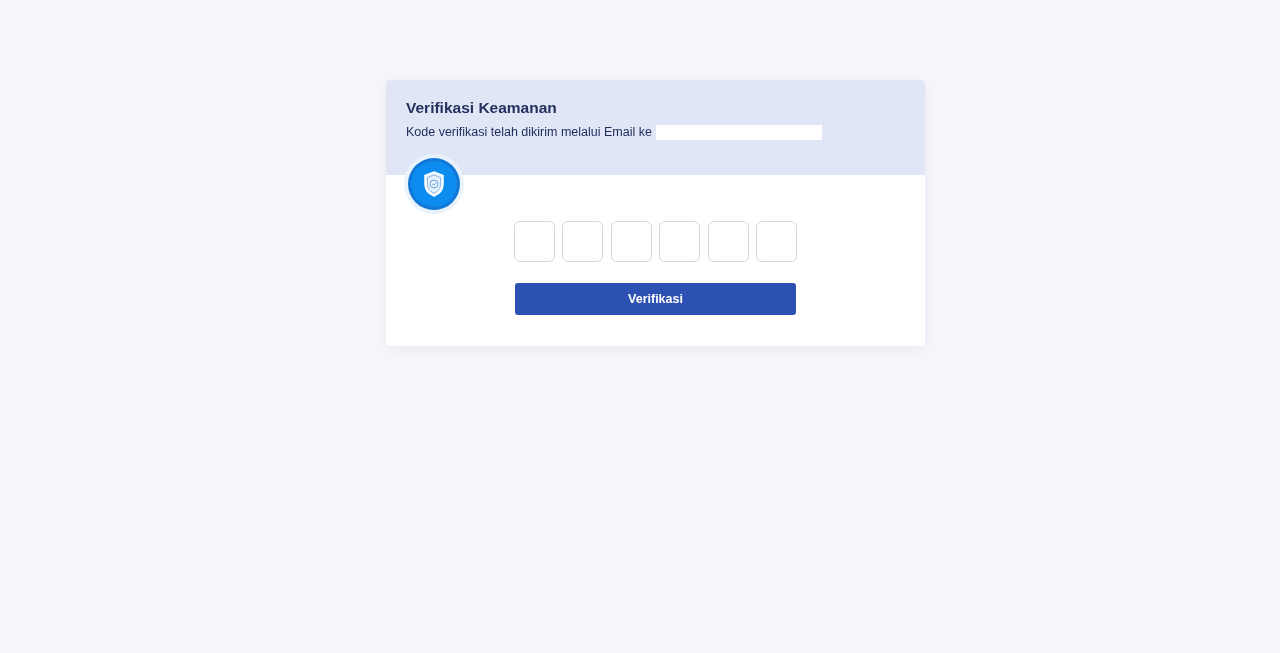 Image resolution: width=1280 pixels, height=653 pixels. I want to click on card-title: Verifikasi Keamanan, so click(481, 108).